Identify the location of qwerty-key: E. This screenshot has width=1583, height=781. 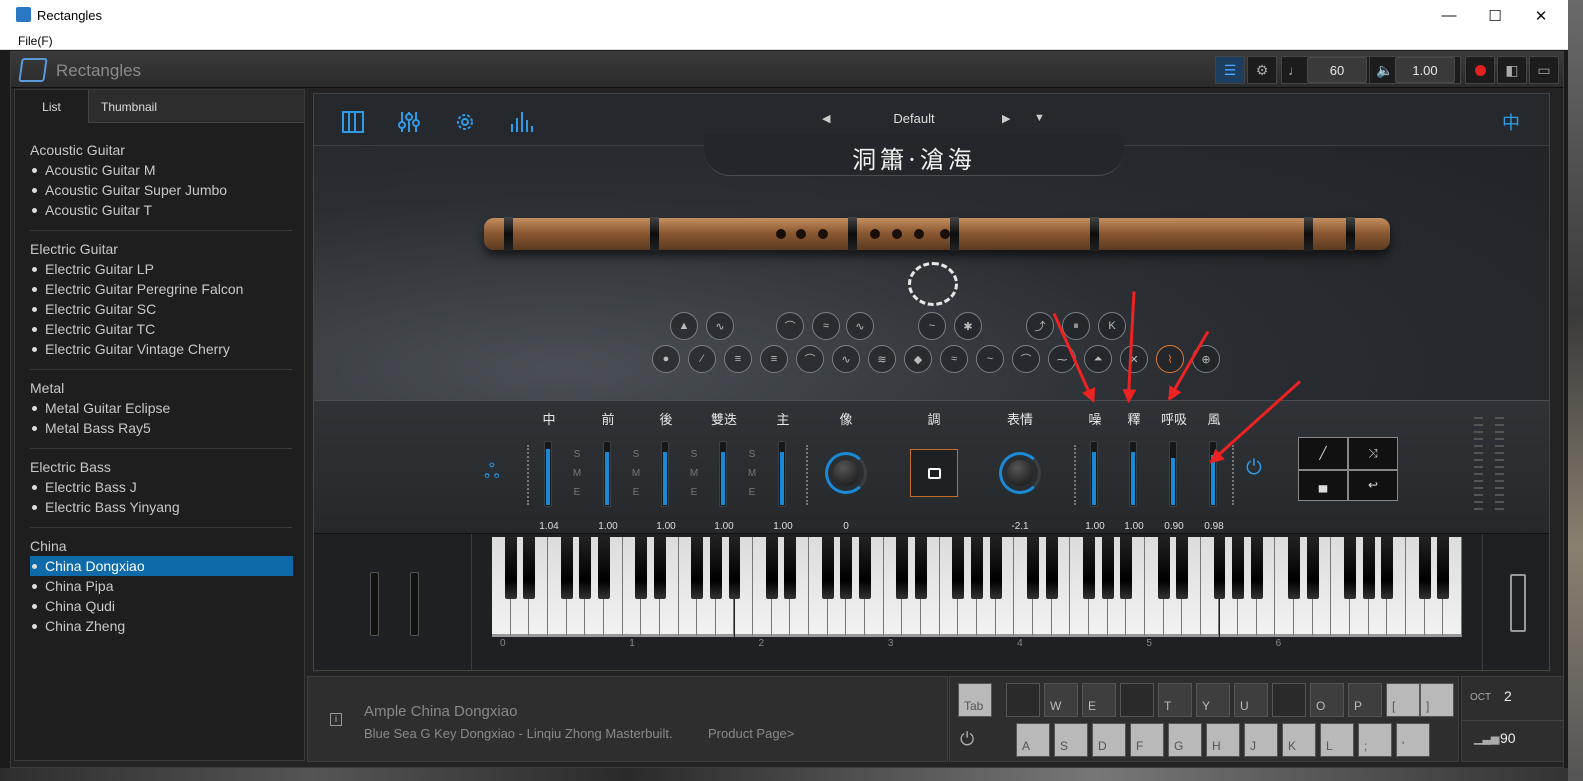
(1099, 700).